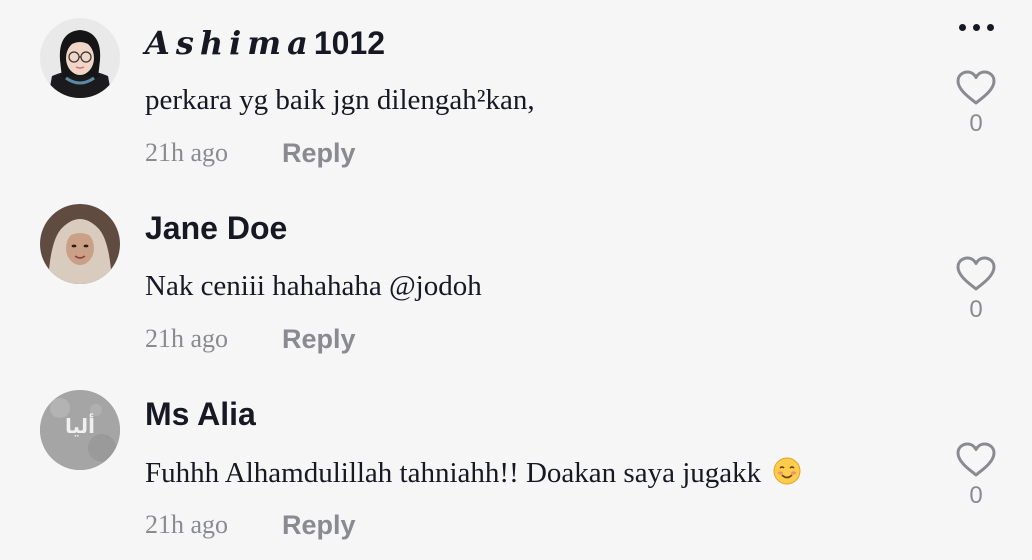 Image resolution: width=1032 pixels, height=560 pixels. What do you see at coordinates (229, 43) in the screenshot?
I see `username-stylized-part: Ashima` at bounding box center [229, 43].